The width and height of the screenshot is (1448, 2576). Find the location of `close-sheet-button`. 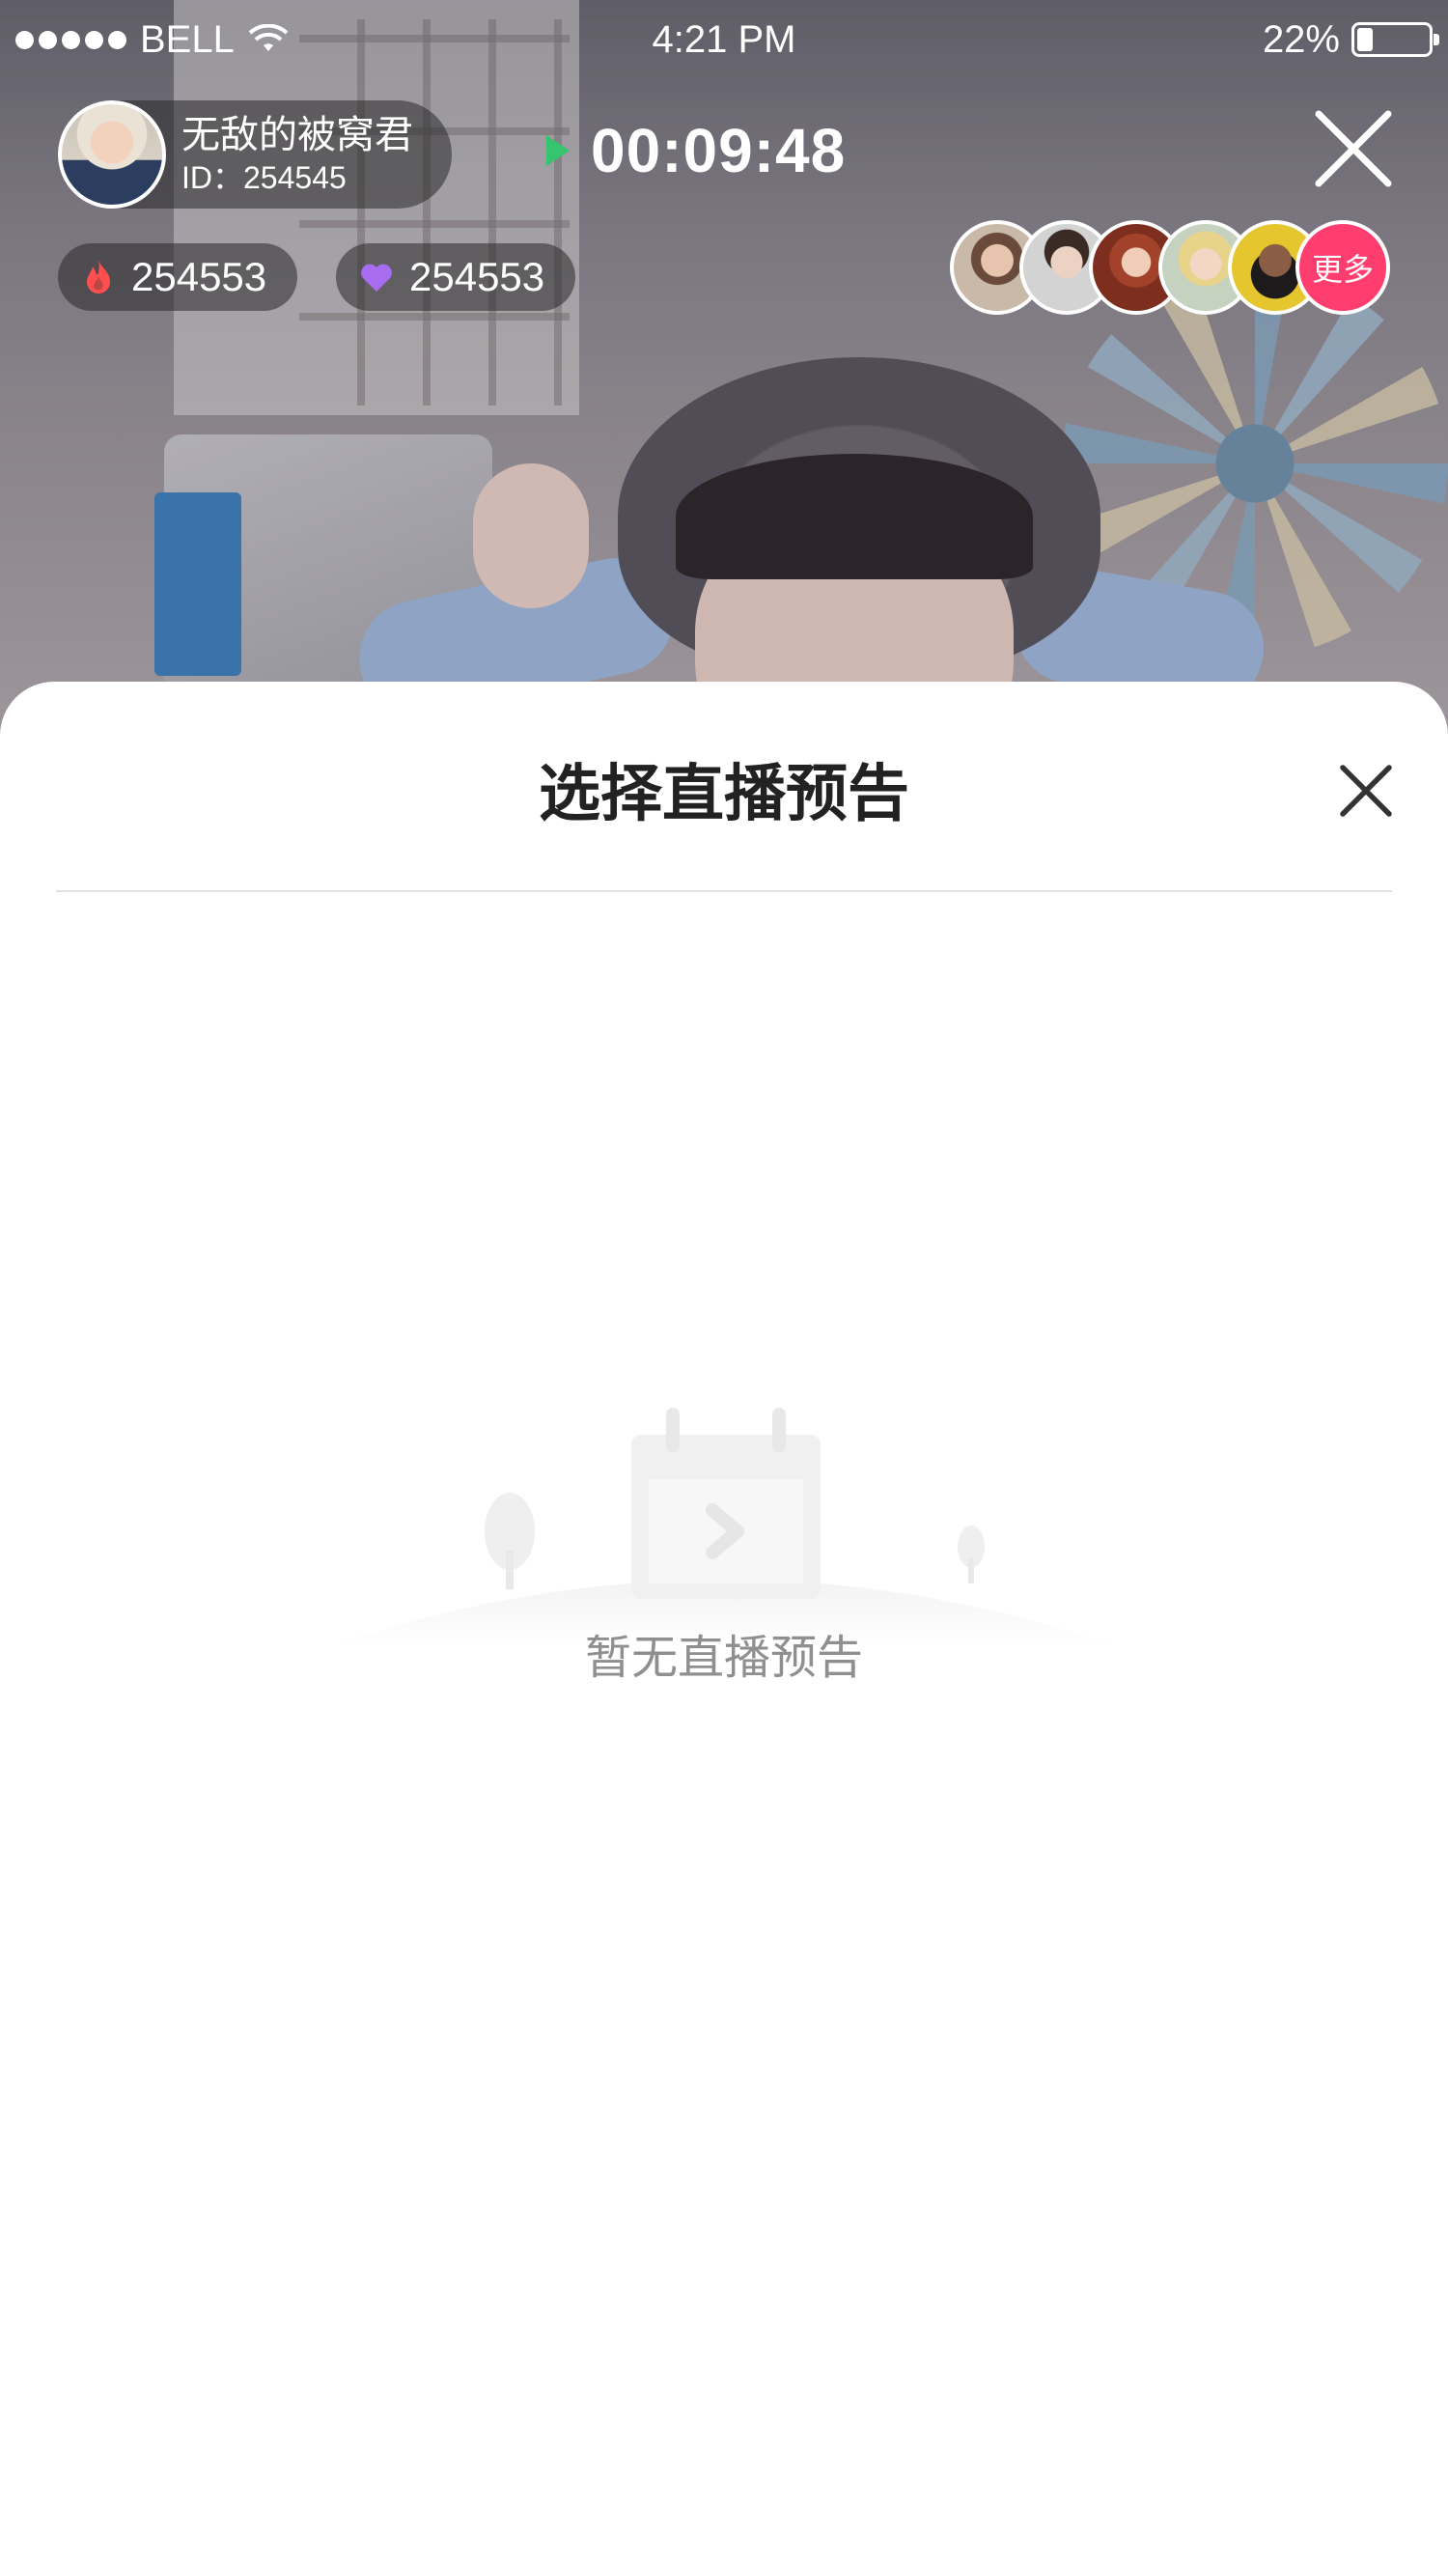

close-sheet-button is located at coordinates (1366, 791).